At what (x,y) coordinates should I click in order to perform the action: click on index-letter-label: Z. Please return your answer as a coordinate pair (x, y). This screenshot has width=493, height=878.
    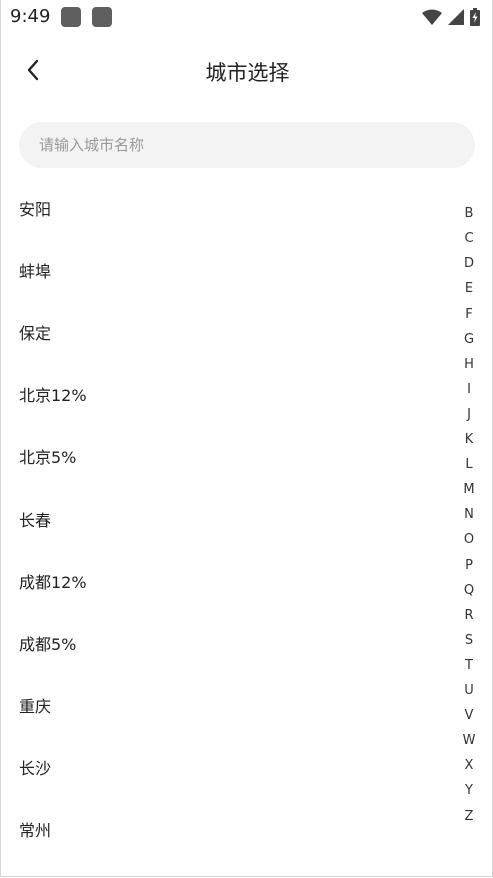
    Looking at the image, I should click on (469, 816).